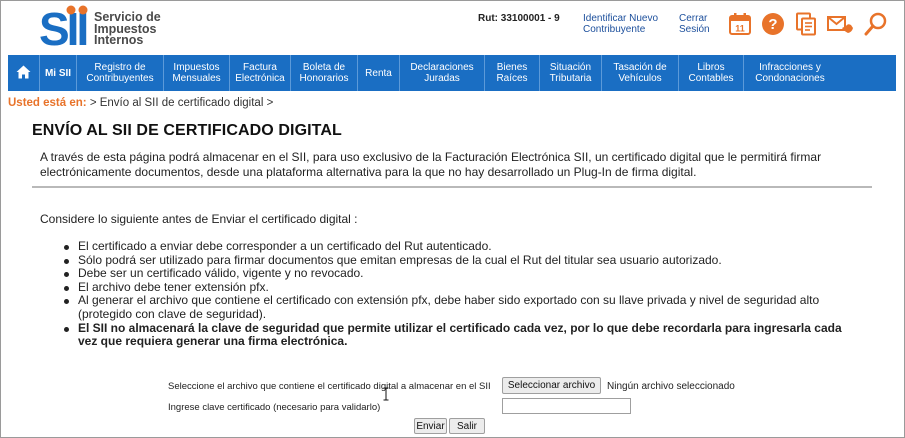  I want to click on select-file-button: Seleccionar archivo, so click(551, 385).